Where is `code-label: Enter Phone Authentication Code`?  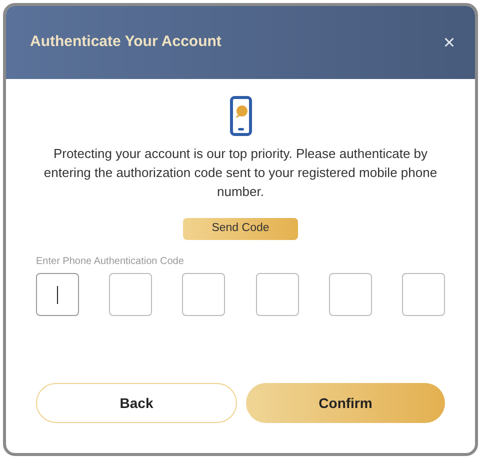 code-label: Enter Phone Authentication Code is located at coordinates (110, 262).